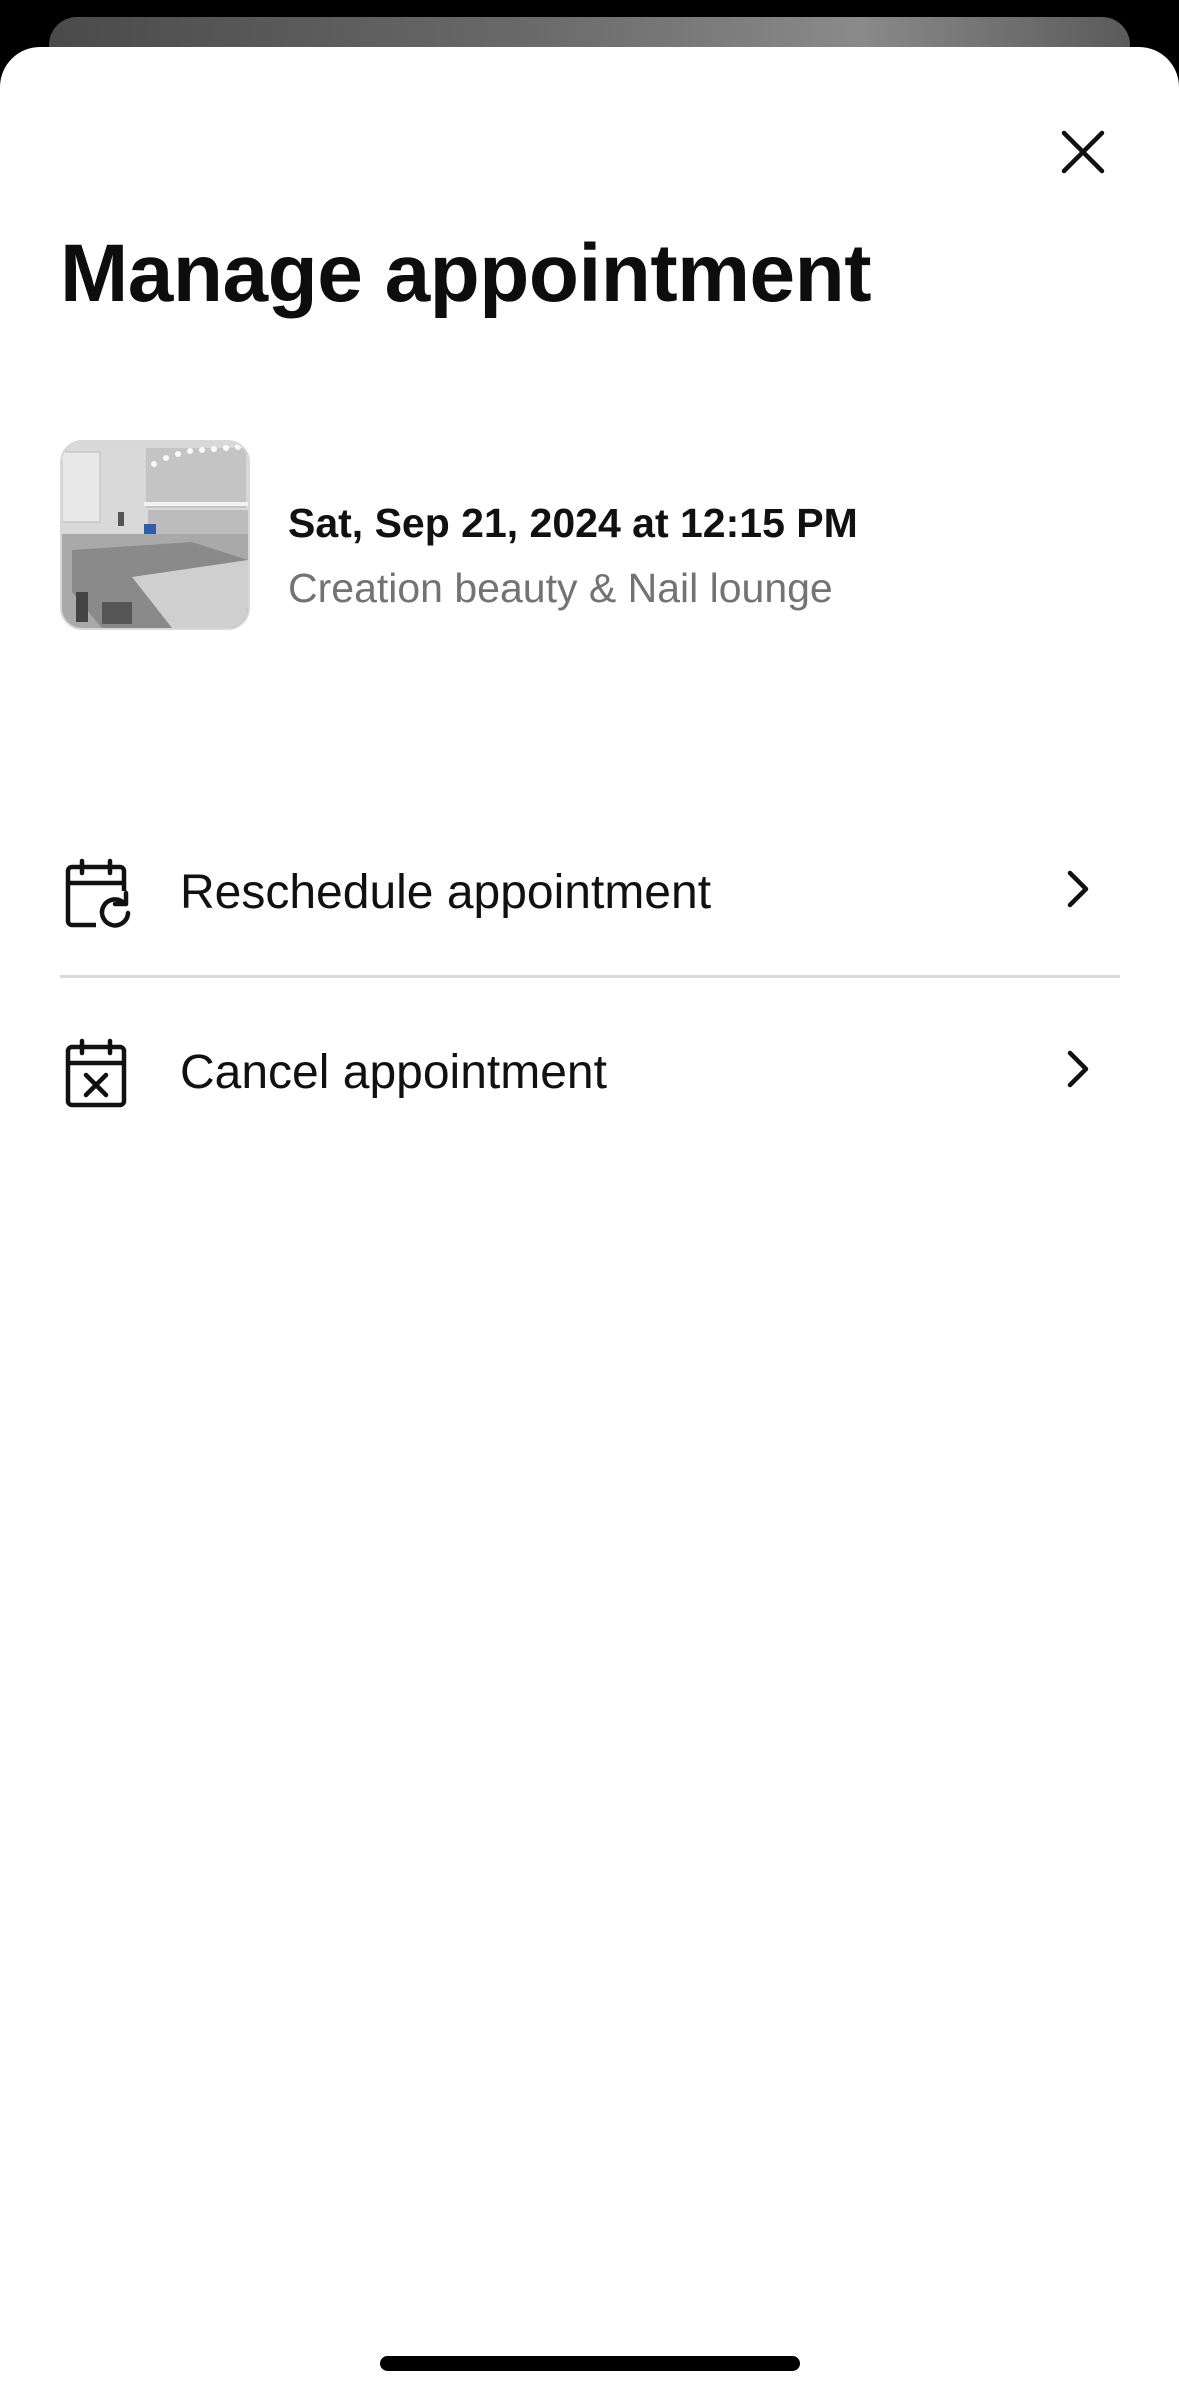 The image size is (1179, 2396). What do you see at coordinates (590, 2363) in the screenshot?
I see `home-indicator` at bounding box center [590, 2363].